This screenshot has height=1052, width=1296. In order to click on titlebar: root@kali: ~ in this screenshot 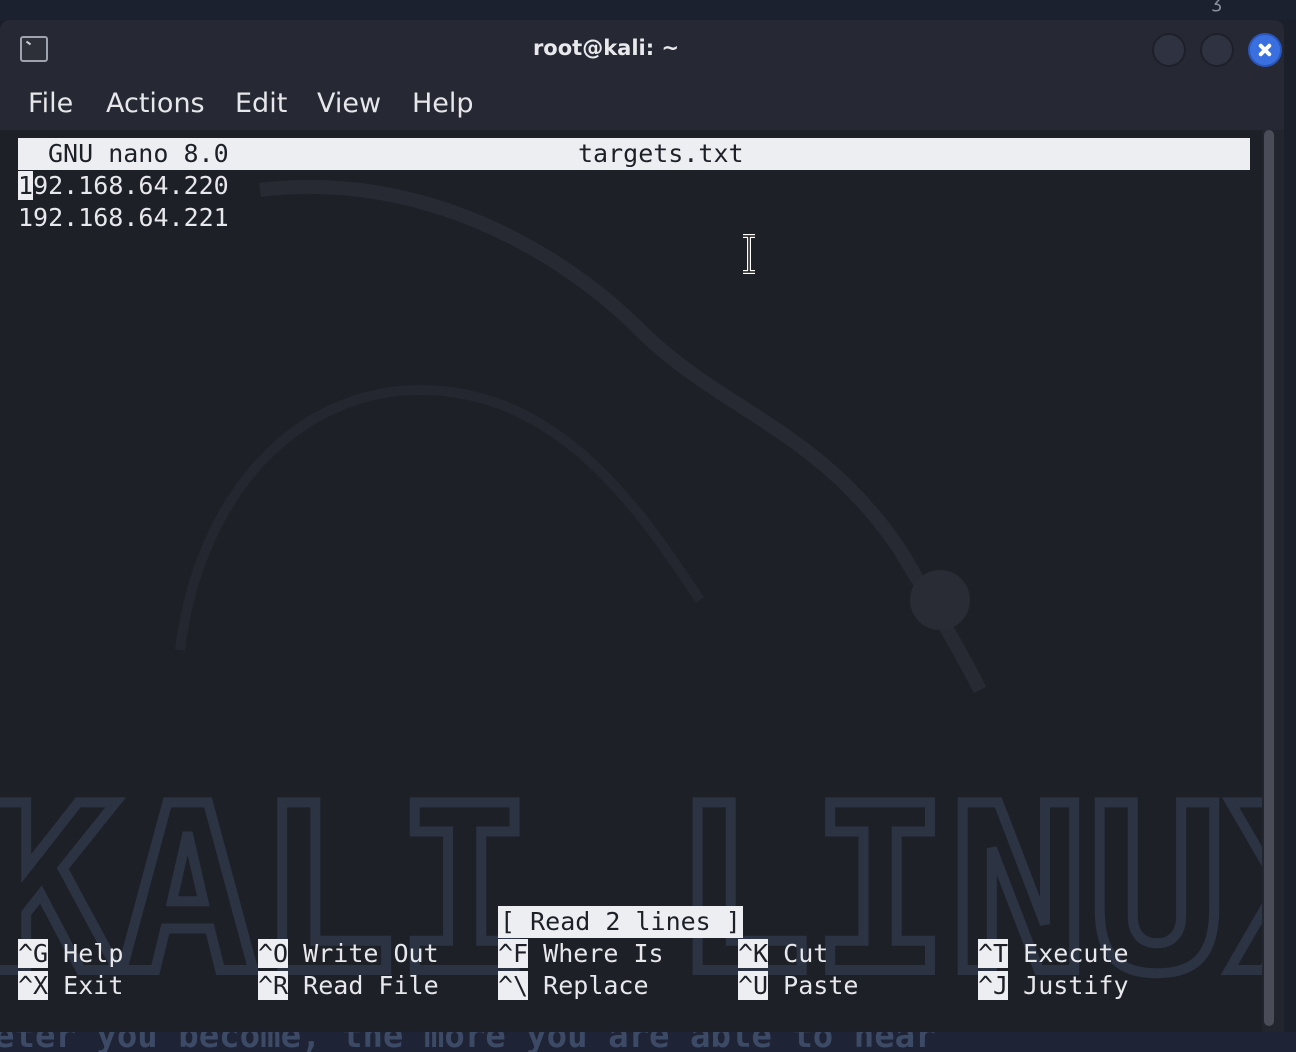, I will do `click(642, 50)`.